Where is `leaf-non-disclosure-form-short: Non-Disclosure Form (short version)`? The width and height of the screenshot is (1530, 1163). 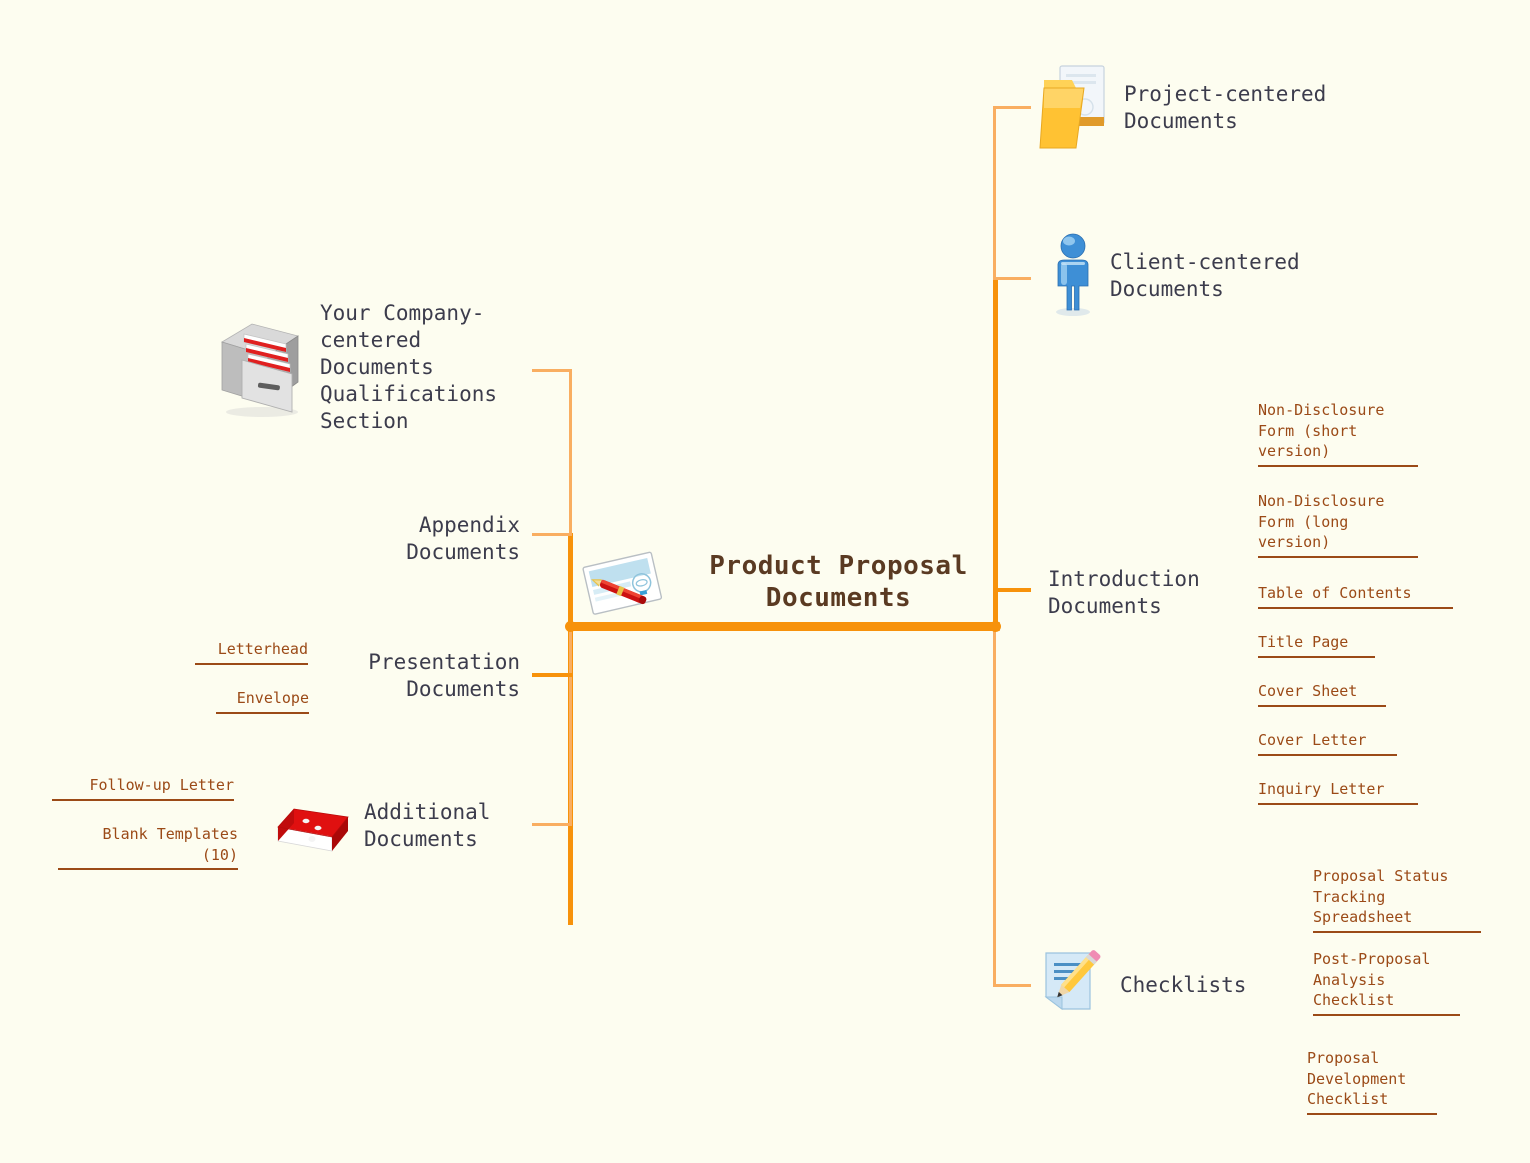
leaf-non-disclosure-form-short: Non-Disclosure Form (short version) is located at coordinates (1338, 434).